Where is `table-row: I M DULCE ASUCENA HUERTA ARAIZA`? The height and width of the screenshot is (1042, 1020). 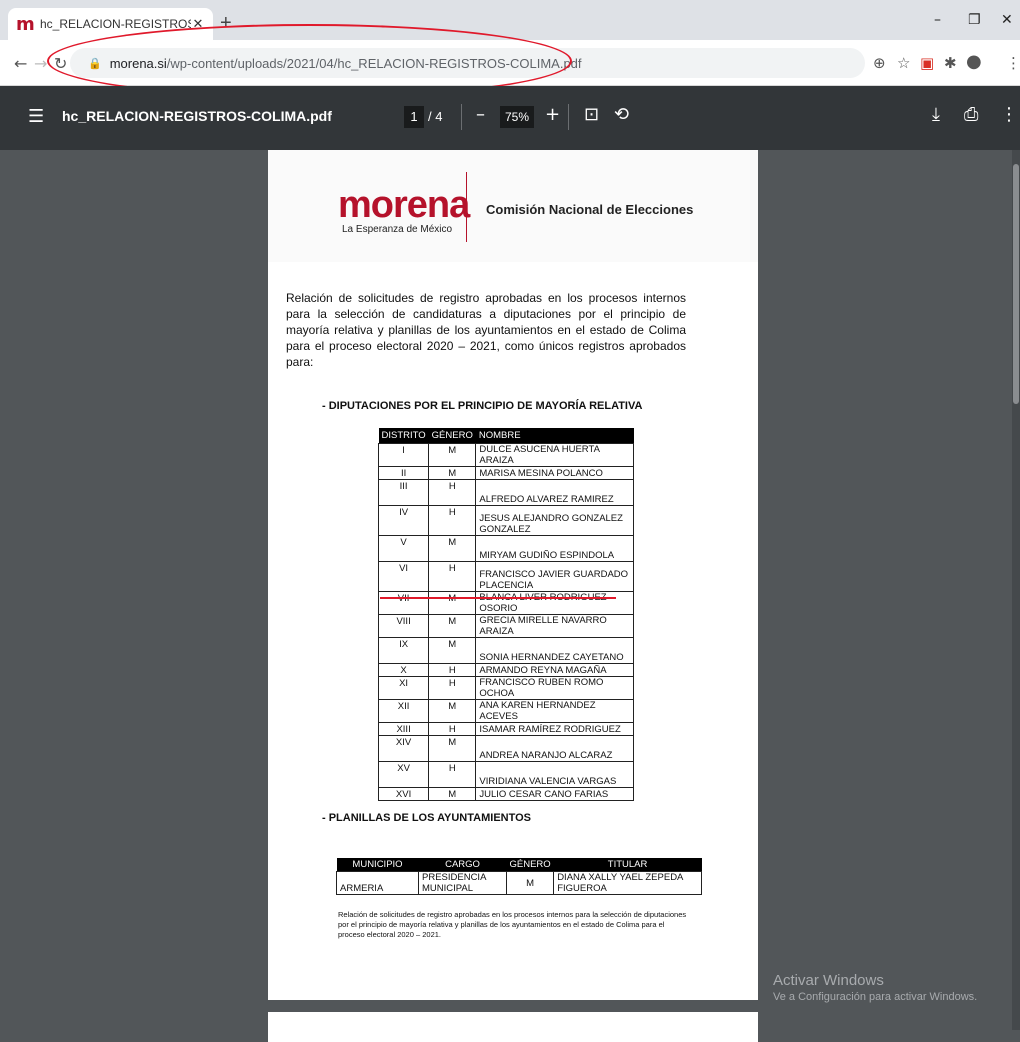 table-row: I M DULCE ASUCENA HUERTA ARAIZA is located at coordinates (505, 455).